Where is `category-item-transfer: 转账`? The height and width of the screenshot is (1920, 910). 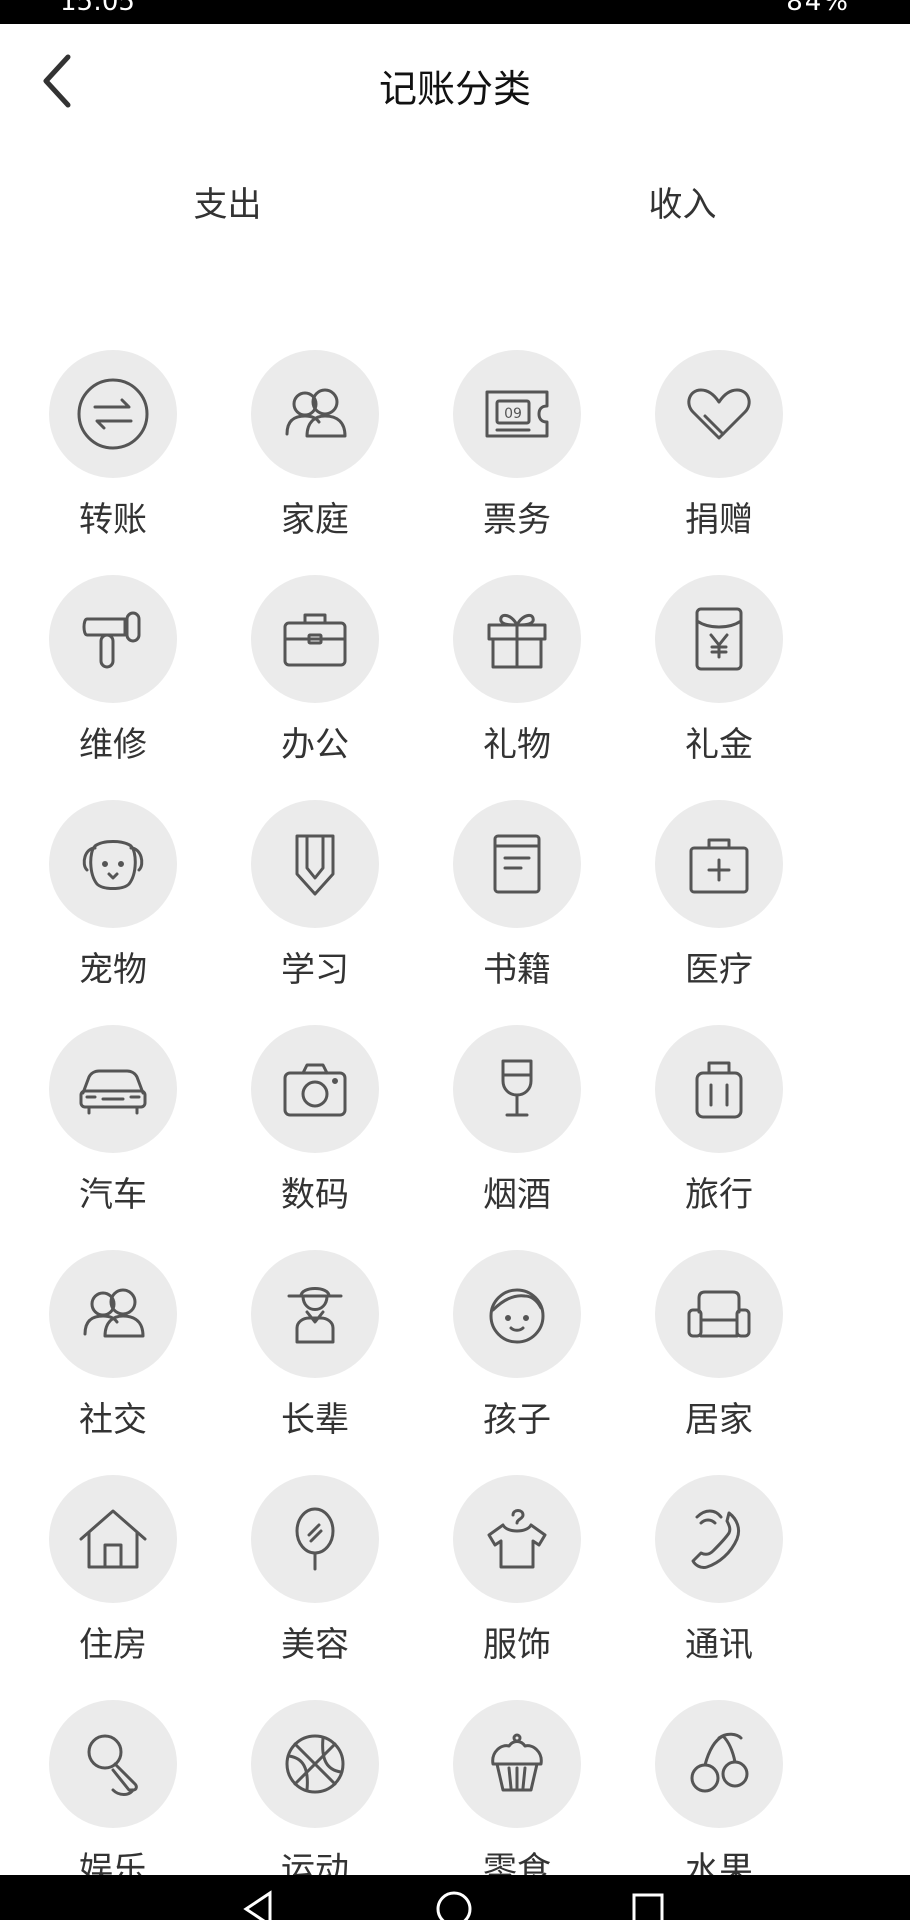 category-item-transfer: 转账 is located at coordinates (113, 462).